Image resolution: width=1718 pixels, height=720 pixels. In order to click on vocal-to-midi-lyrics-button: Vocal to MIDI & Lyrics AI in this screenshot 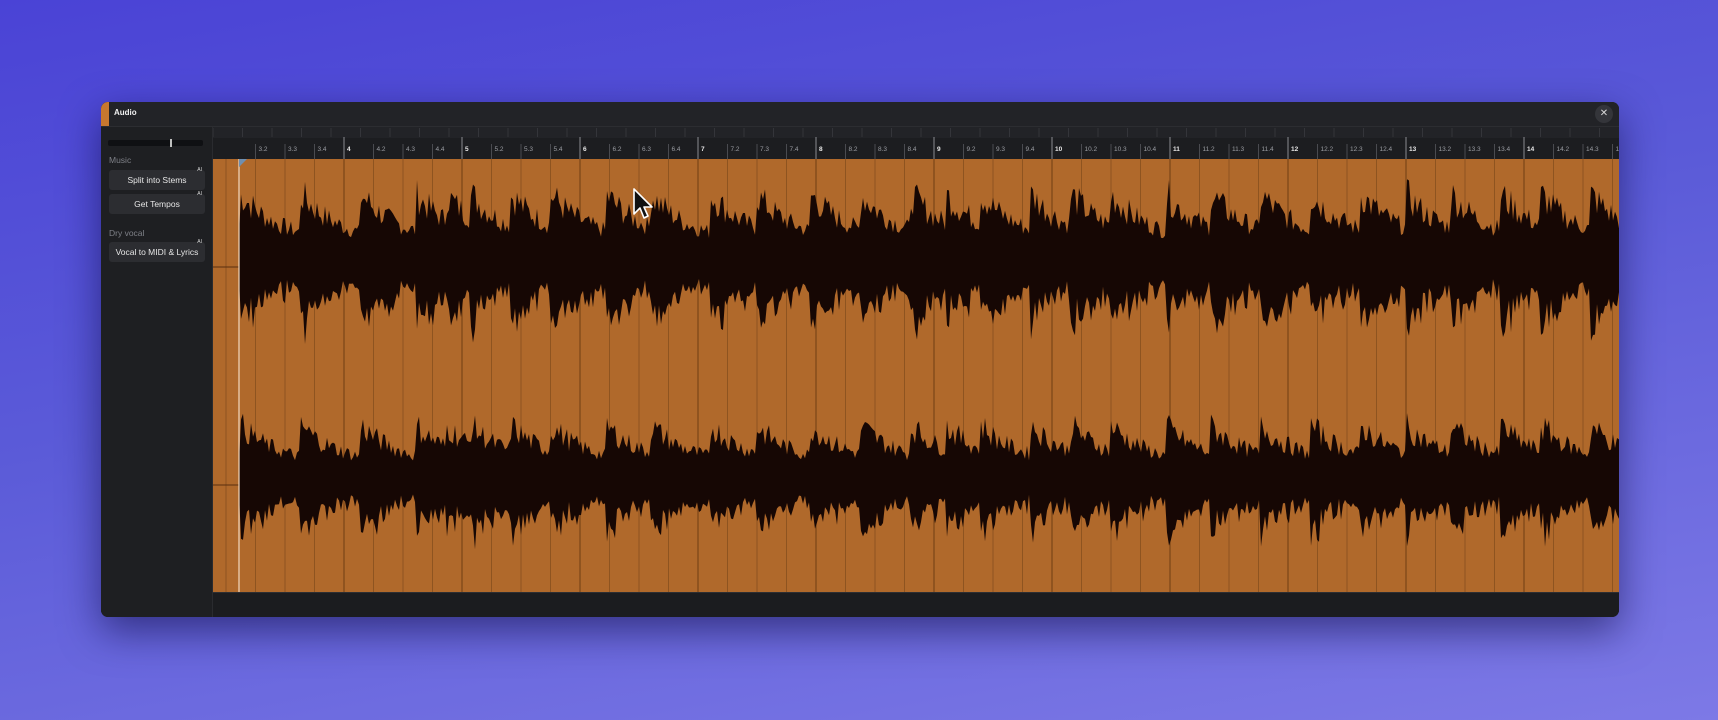, I will do `click(157, 250)`.